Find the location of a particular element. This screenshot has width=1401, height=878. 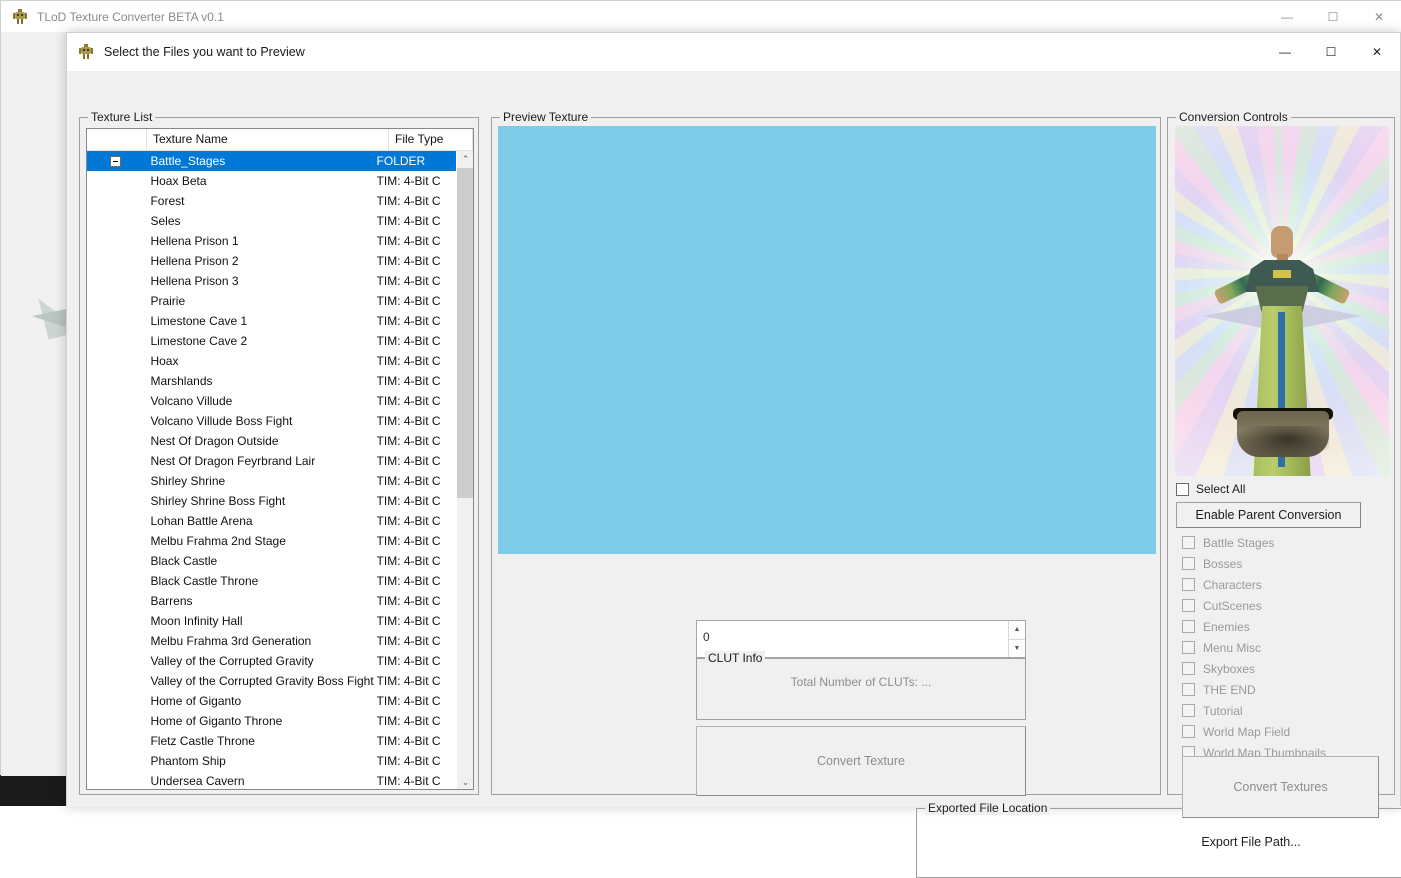

table-row: Nest Of Dragon Outside TIM: 4-Bit C is located at coordinates (272, 441).